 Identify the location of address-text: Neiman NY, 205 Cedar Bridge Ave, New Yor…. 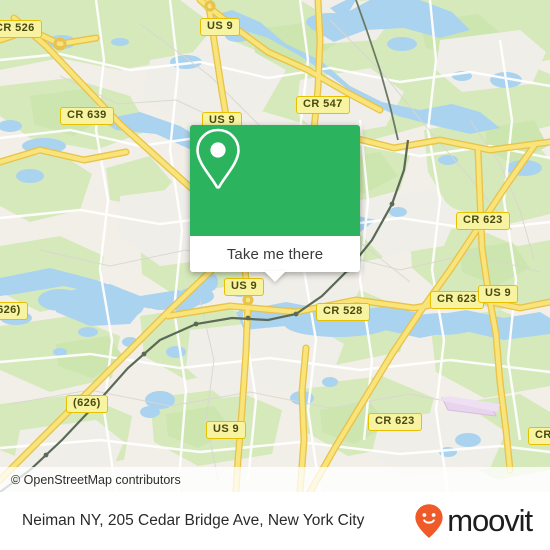
(193, 520).